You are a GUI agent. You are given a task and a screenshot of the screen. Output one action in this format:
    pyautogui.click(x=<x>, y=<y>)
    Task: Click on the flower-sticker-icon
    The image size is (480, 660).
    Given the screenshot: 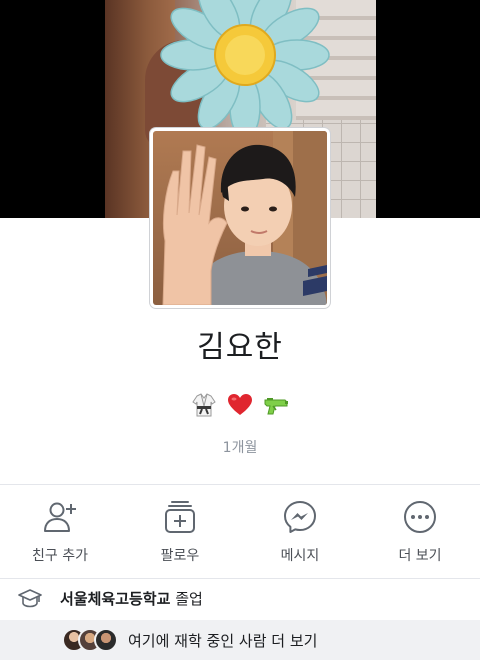 What is the action you would take?
    pyautogui.click(x=245, y=70)
    